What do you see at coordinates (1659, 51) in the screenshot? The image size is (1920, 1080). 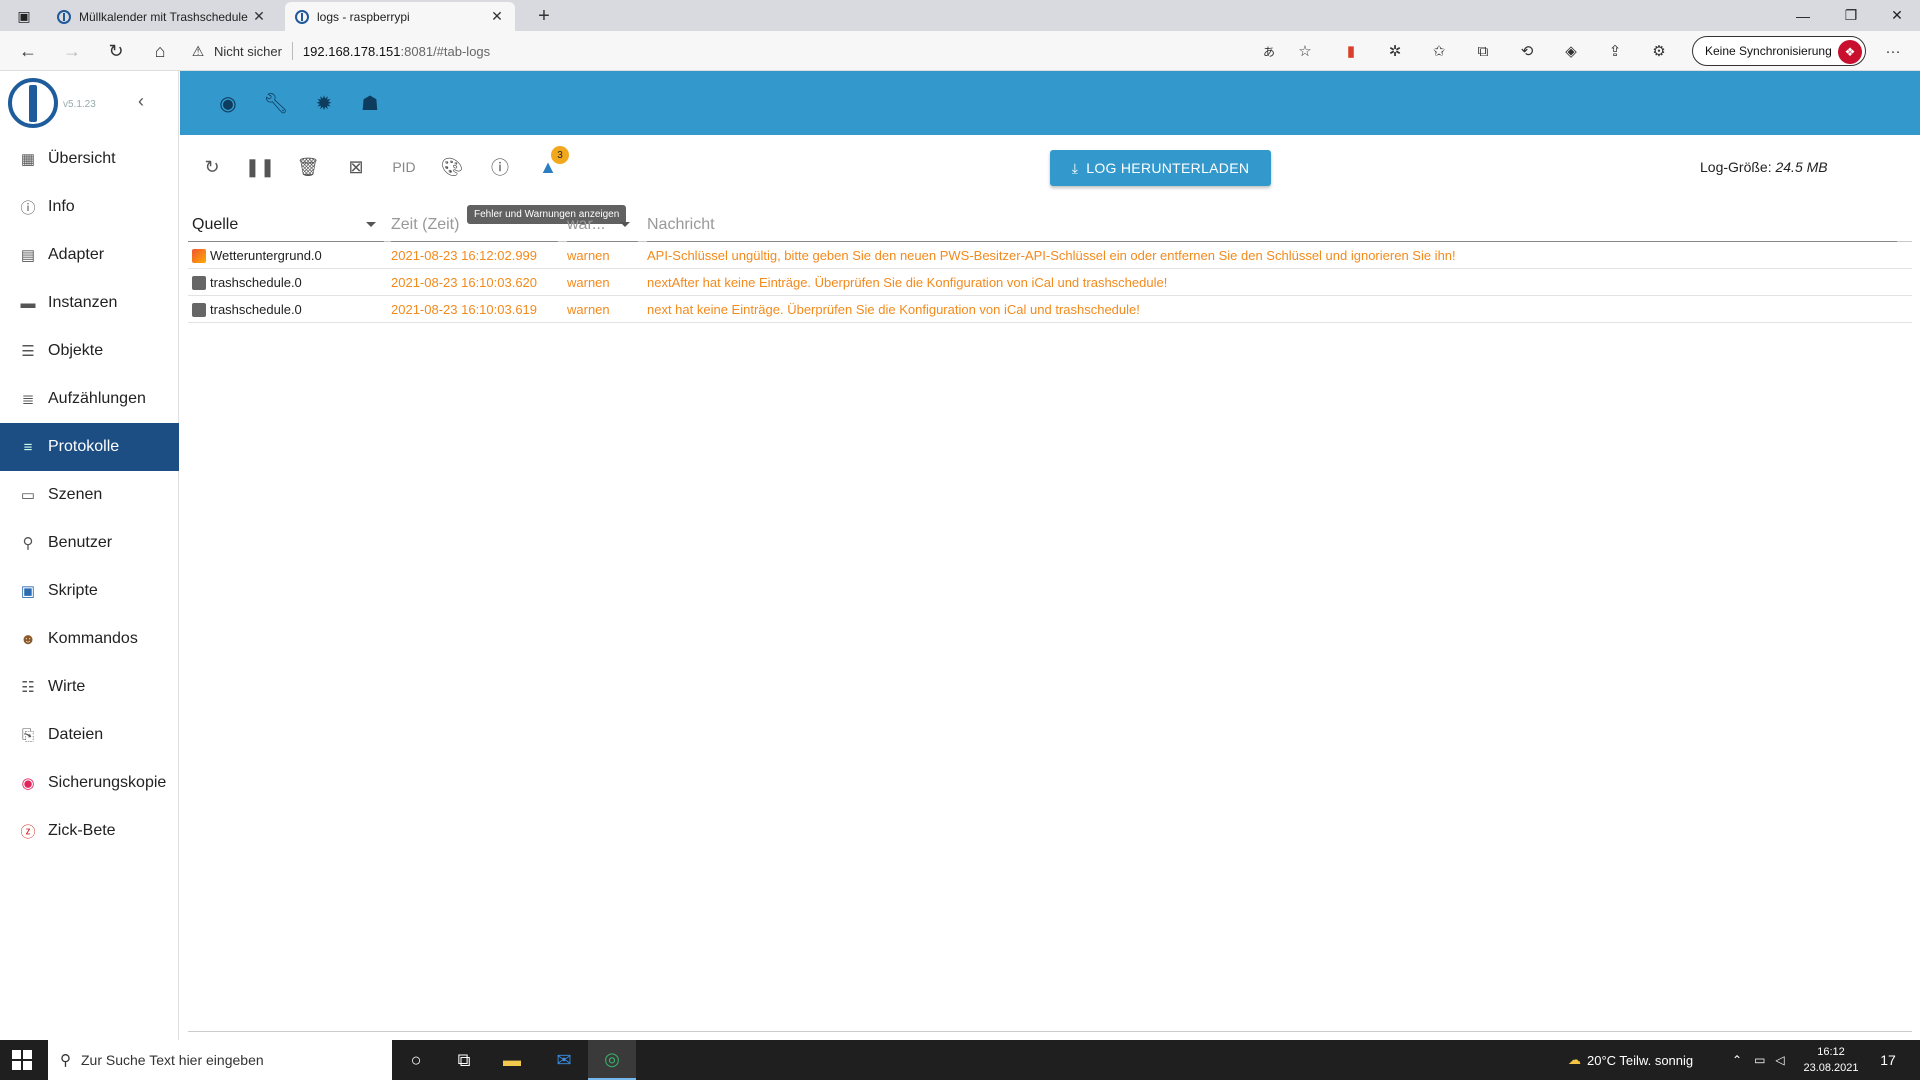 I see `extensions-puzzle-icon: ⚙` at bounding box center [1659, 51].